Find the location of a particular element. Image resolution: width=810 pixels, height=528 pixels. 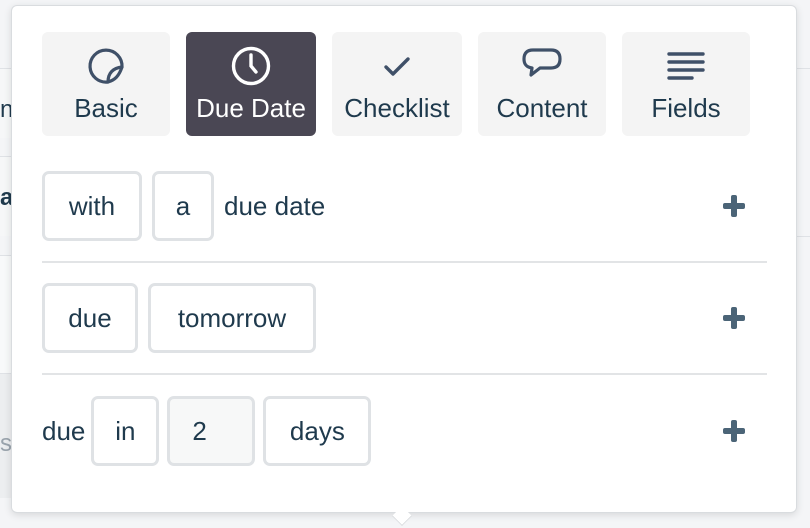

checkmark-icon is located at coordinates (397, 66).